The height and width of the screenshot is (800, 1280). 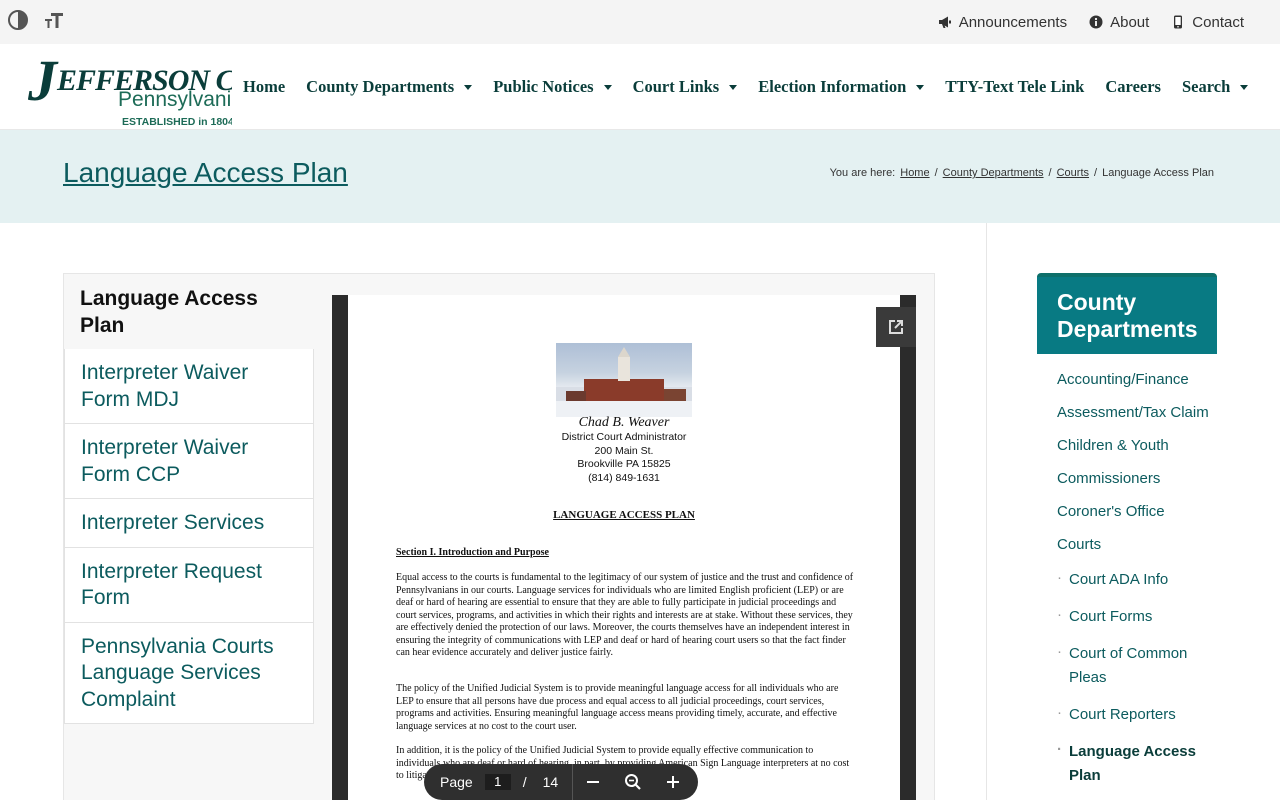 I want to click on contact-link: Contact, so click(x=1207, y=22).